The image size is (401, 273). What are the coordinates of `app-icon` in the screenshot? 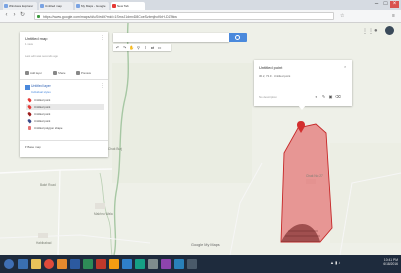 It's located at (192, 264).